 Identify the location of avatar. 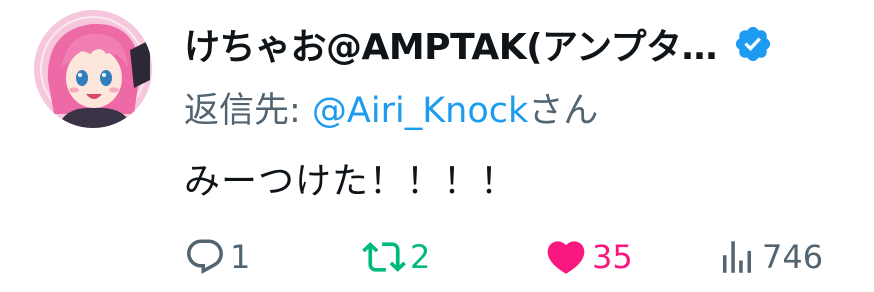
(93, 69).